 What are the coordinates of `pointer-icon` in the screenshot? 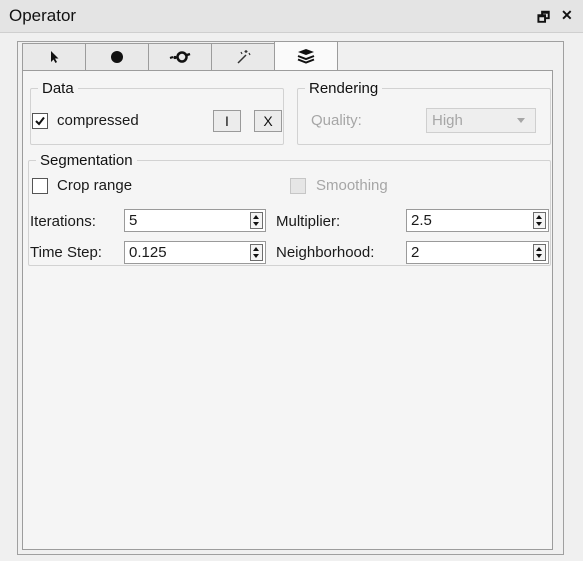 It's located at (55, 57).